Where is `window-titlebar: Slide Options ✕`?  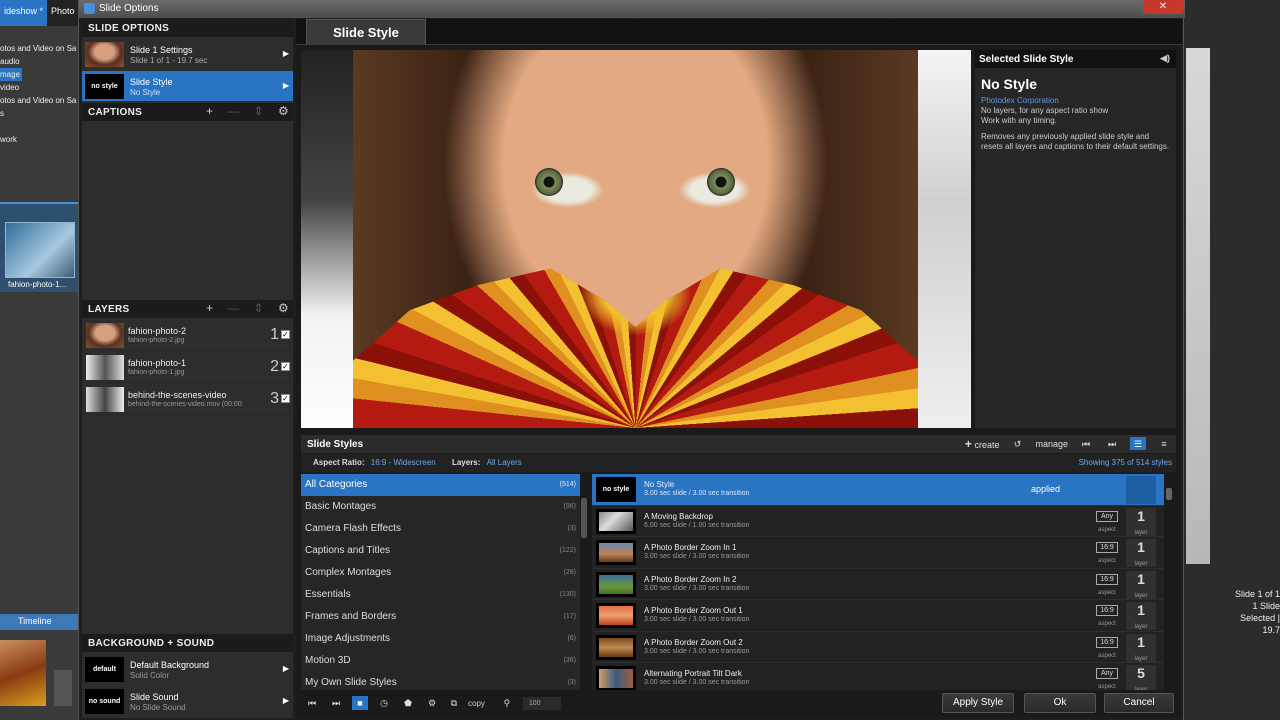
window-titlebar: Slide Options ✕ is located at coordinates (632, 9).